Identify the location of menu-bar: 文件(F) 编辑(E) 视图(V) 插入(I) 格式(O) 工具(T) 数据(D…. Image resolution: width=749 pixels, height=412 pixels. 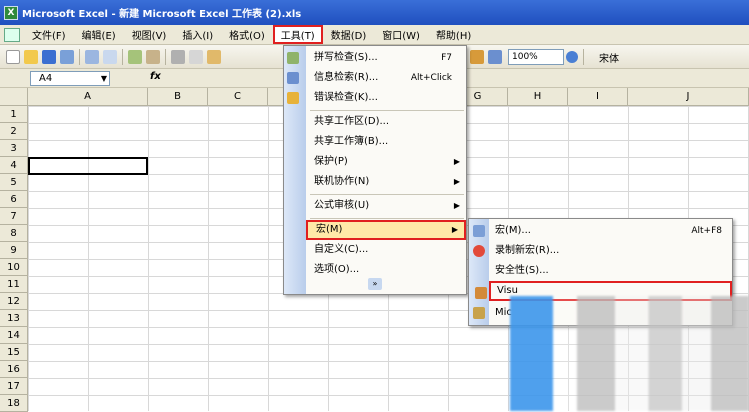
(374, 35).